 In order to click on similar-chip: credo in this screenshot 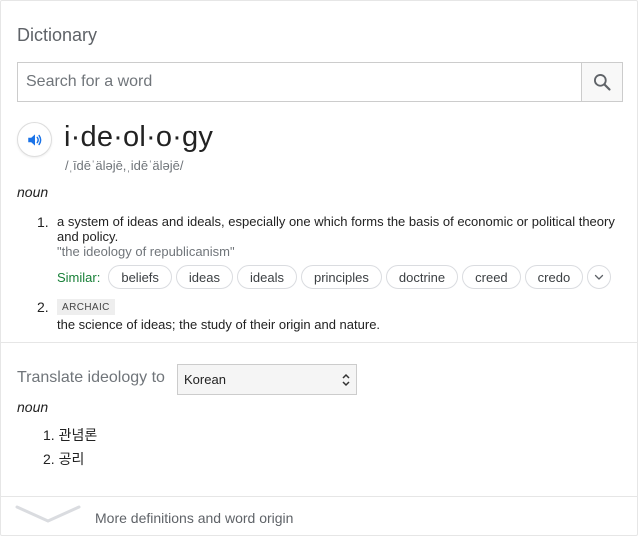, I will do `click(554, 277)`.